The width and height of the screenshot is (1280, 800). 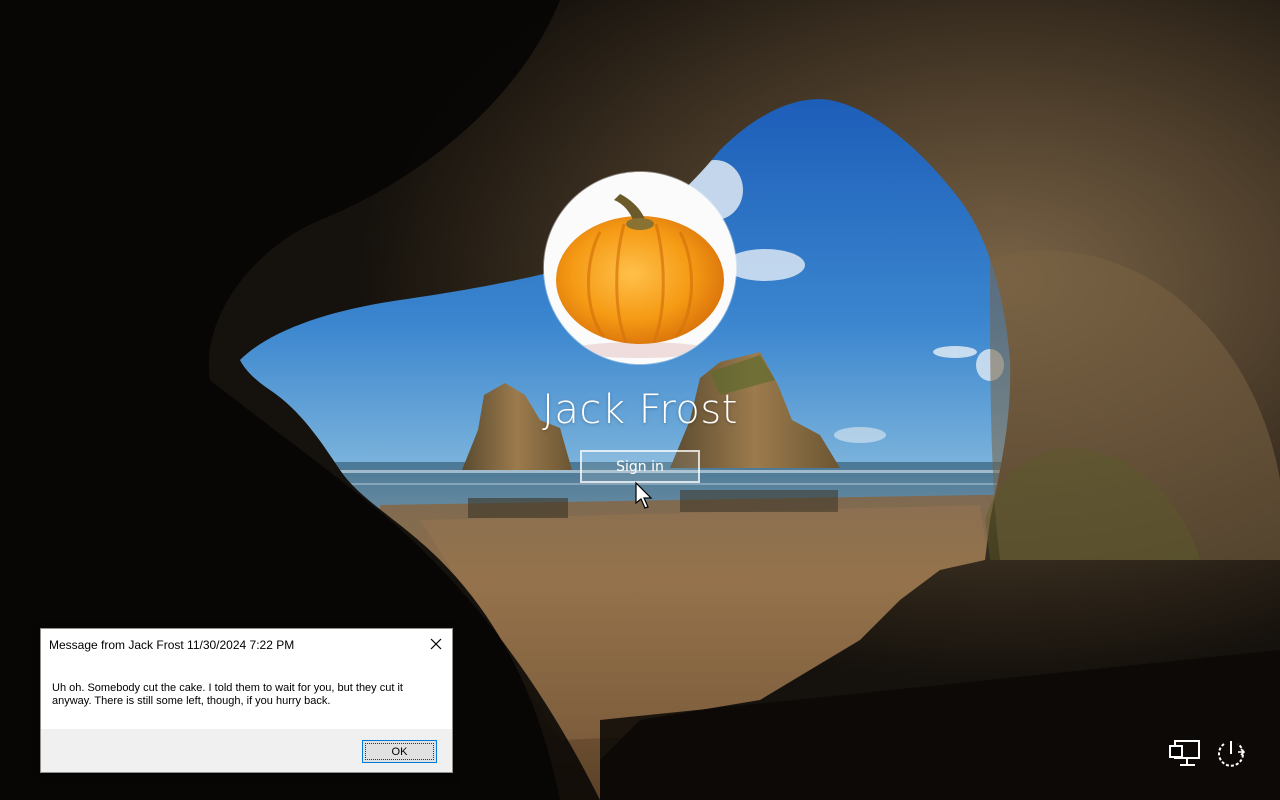 What do you see at coordinates (399, 751) in the screenshot?
I see `ok-button: OK` at bounding box center [399, 751].